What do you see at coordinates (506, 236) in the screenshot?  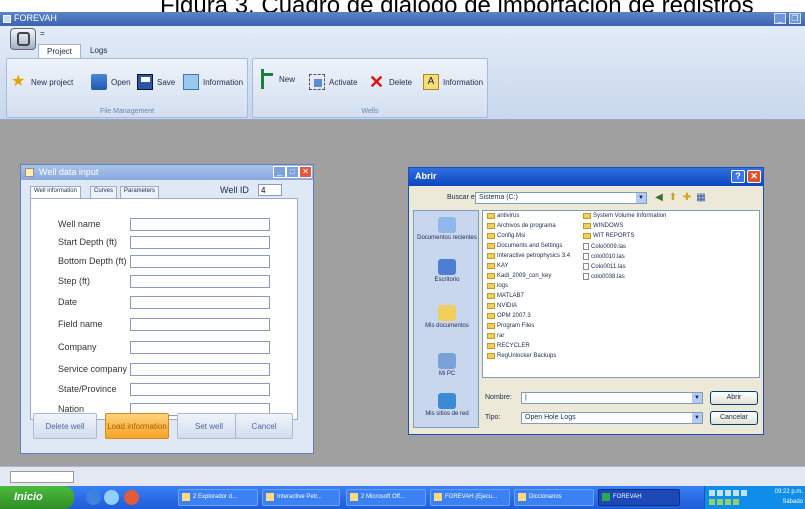 I see `list-item: Config.Msi` at bounding box center [506, 236].